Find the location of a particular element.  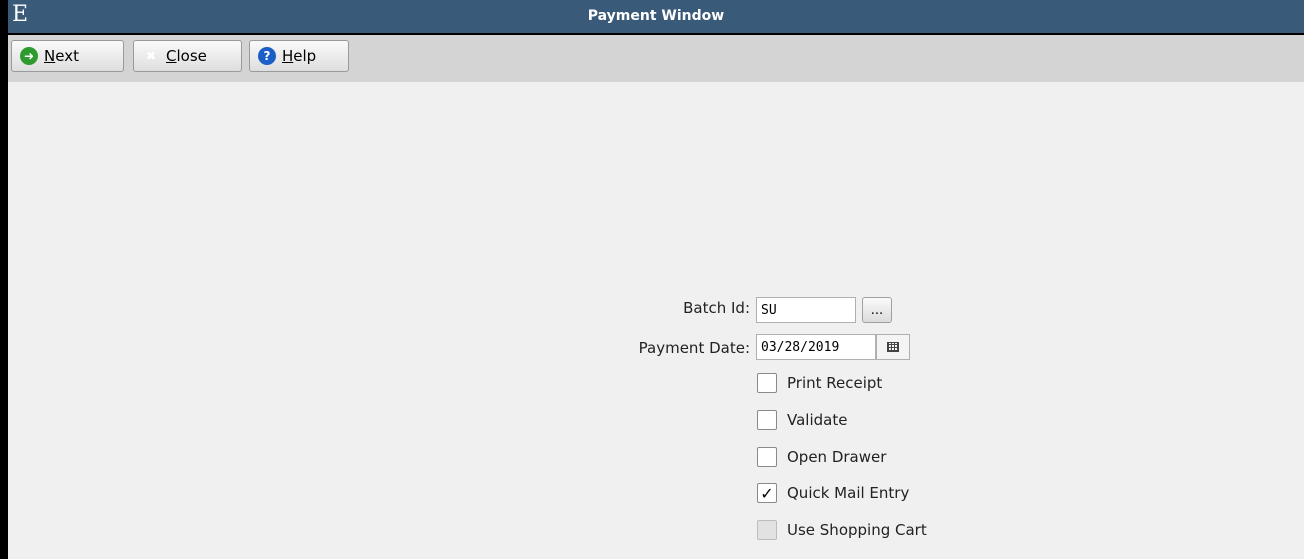

help-button: ? Help is located at coordinates (299, 56).